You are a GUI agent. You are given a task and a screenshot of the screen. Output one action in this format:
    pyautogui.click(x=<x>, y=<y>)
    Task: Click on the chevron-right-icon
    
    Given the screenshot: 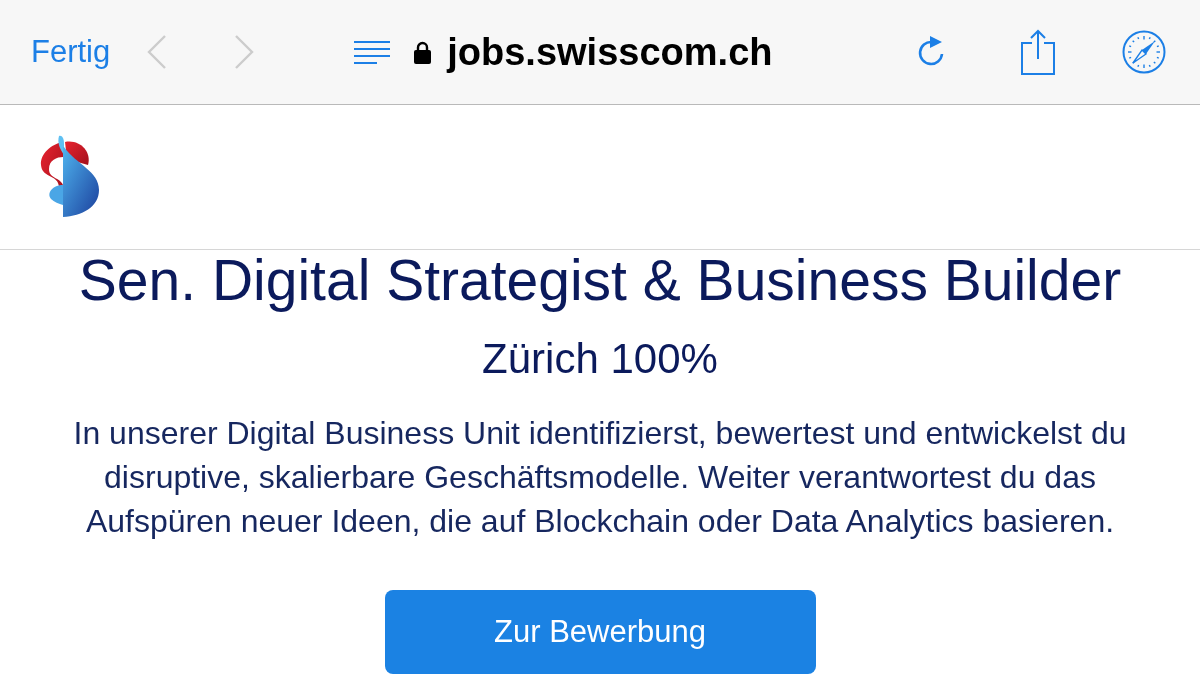 What is the action you would take?
    pyautogui.click(x=244, y=52)
    